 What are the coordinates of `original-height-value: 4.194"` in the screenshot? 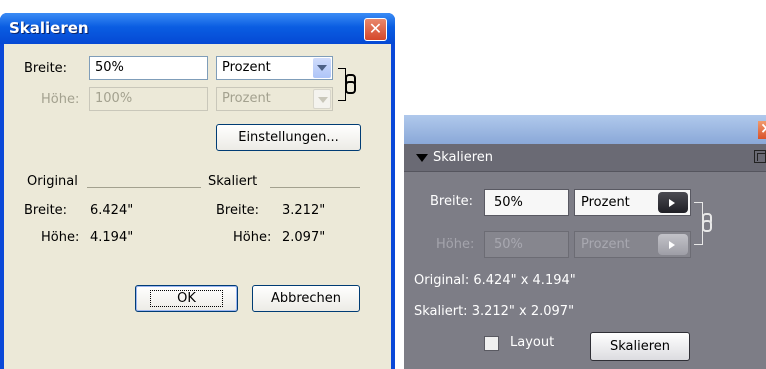 It's located at (112, 237).